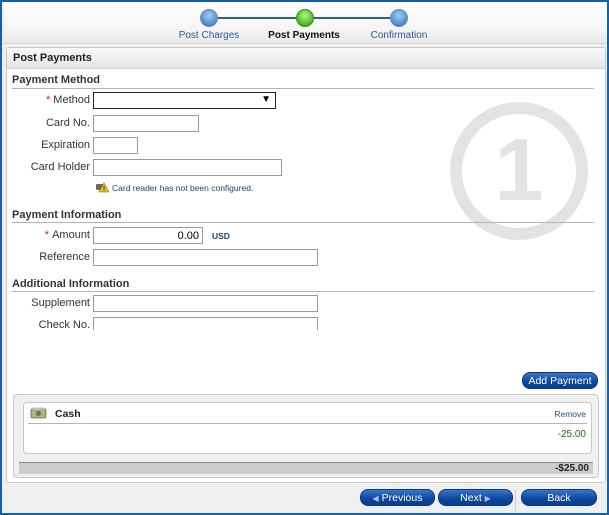 The image size is (609, 515). I want to click on card-reader-notice: Card reader has not been configured., so click(174, 187).